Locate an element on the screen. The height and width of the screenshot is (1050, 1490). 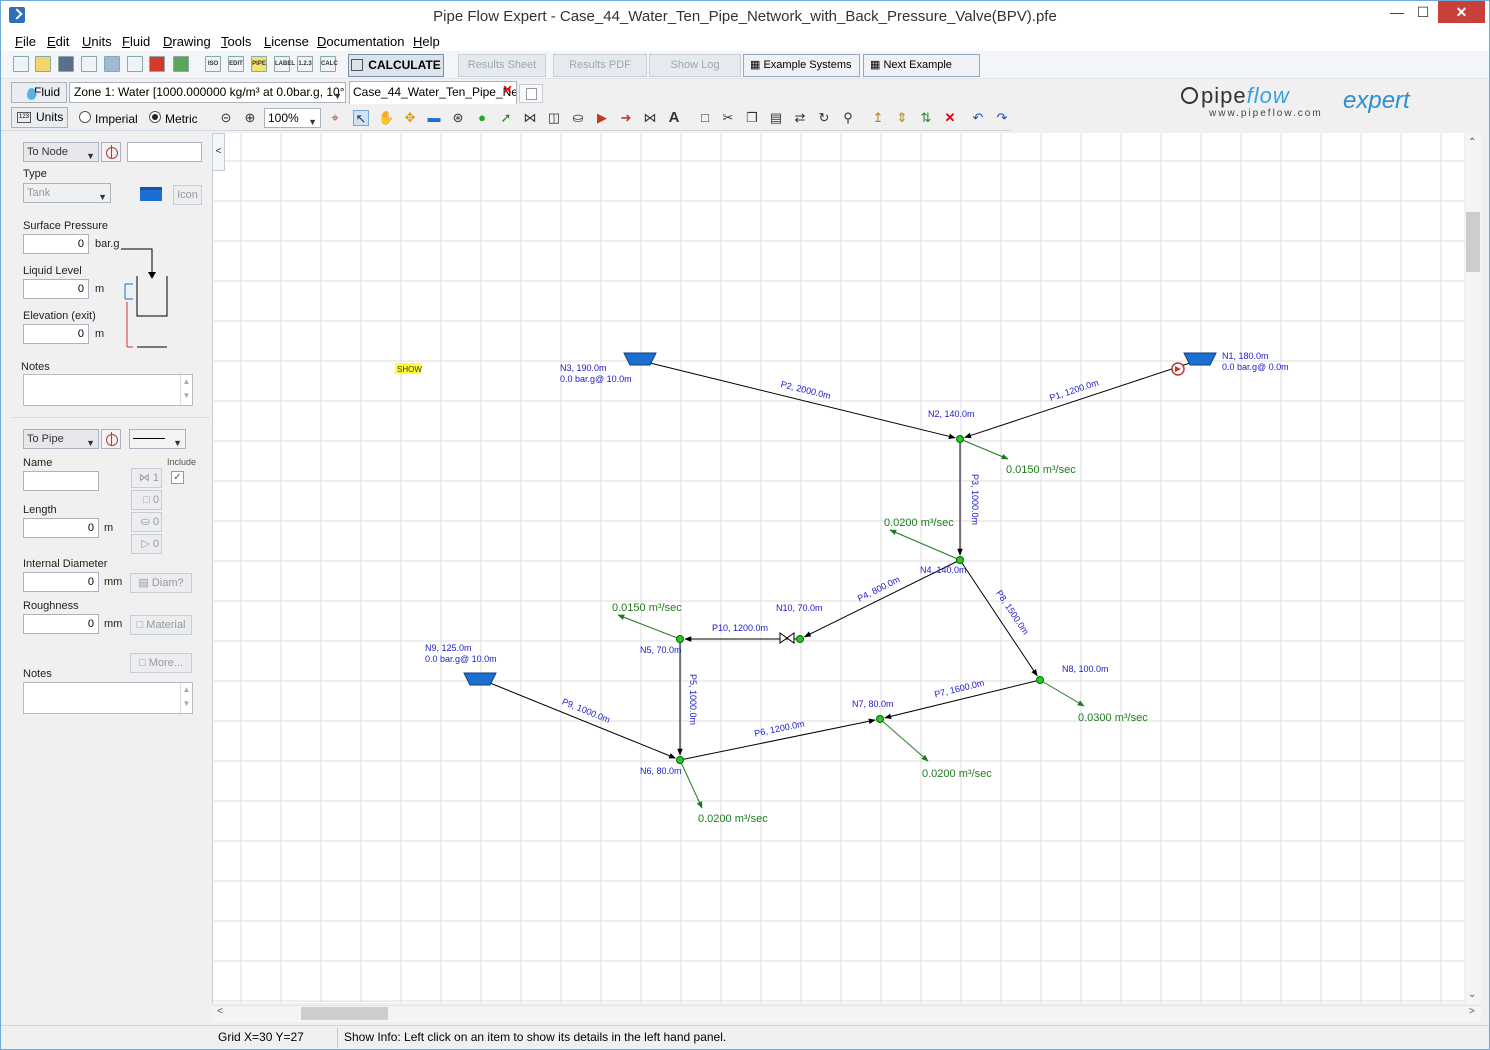
demand-tool-icon: ⊛ is located at coordinates (458, 118).